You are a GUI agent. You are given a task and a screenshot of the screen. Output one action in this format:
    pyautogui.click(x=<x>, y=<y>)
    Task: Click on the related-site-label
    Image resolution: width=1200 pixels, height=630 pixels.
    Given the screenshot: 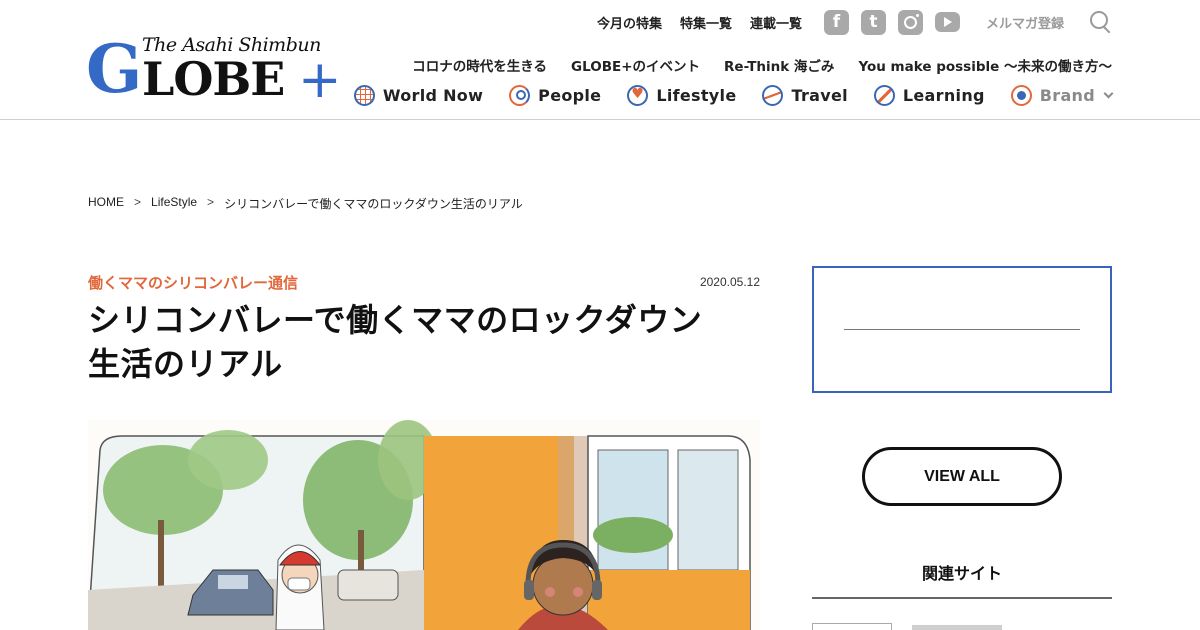 What is the action you would take?
    pyautogui.click(x=957, y=627)
    